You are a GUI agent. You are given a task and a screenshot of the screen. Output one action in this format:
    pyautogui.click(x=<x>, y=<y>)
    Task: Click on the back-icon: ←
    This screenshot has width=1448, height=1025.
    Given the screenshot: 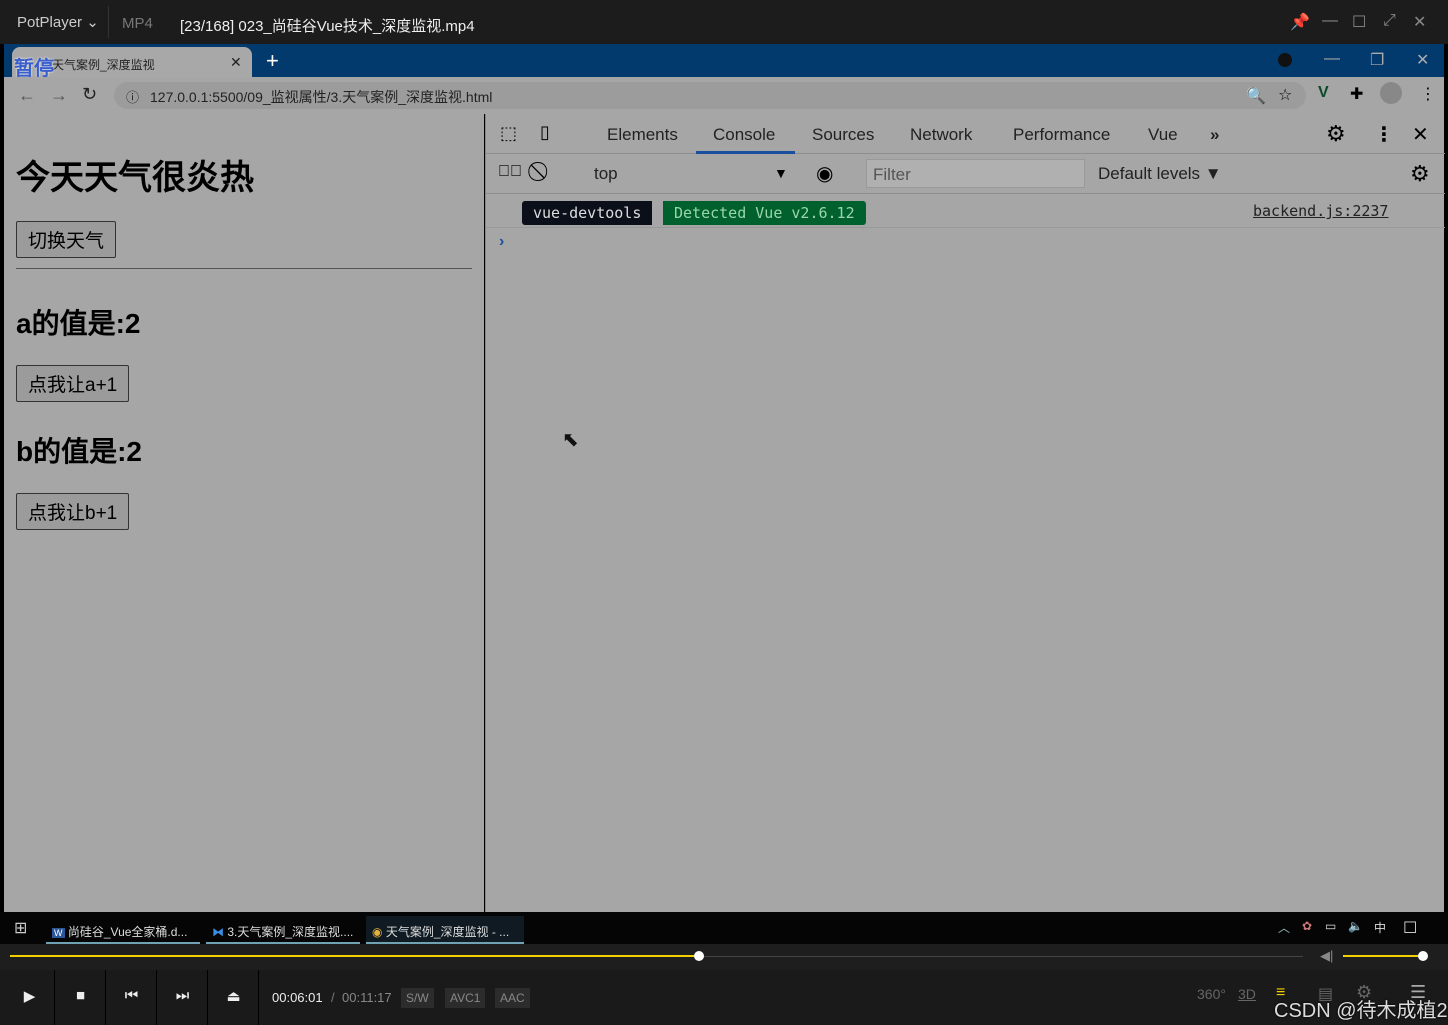 What is the action you would take?
    pyautogui.click(x=27, y=95)
    